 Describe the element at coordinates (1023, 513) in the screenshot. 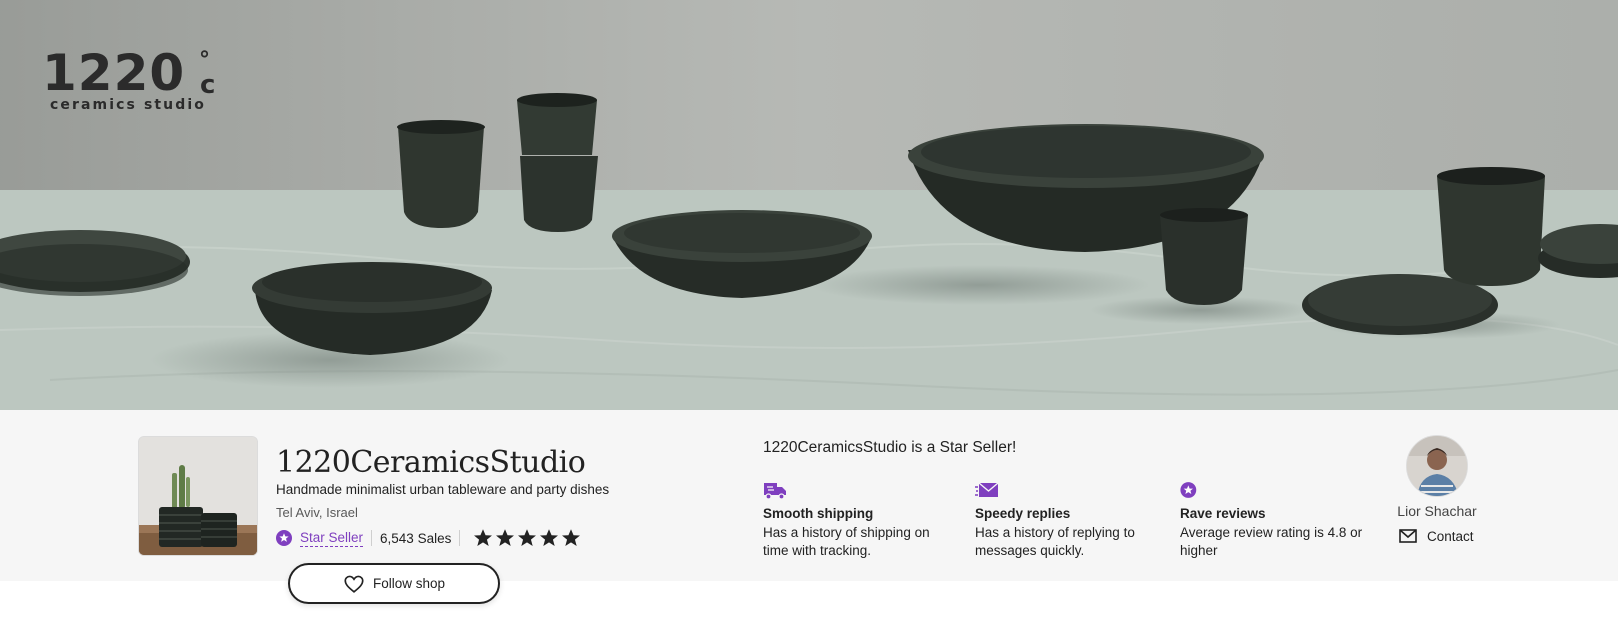

I see `perk-title: Speedy replies` at that location.